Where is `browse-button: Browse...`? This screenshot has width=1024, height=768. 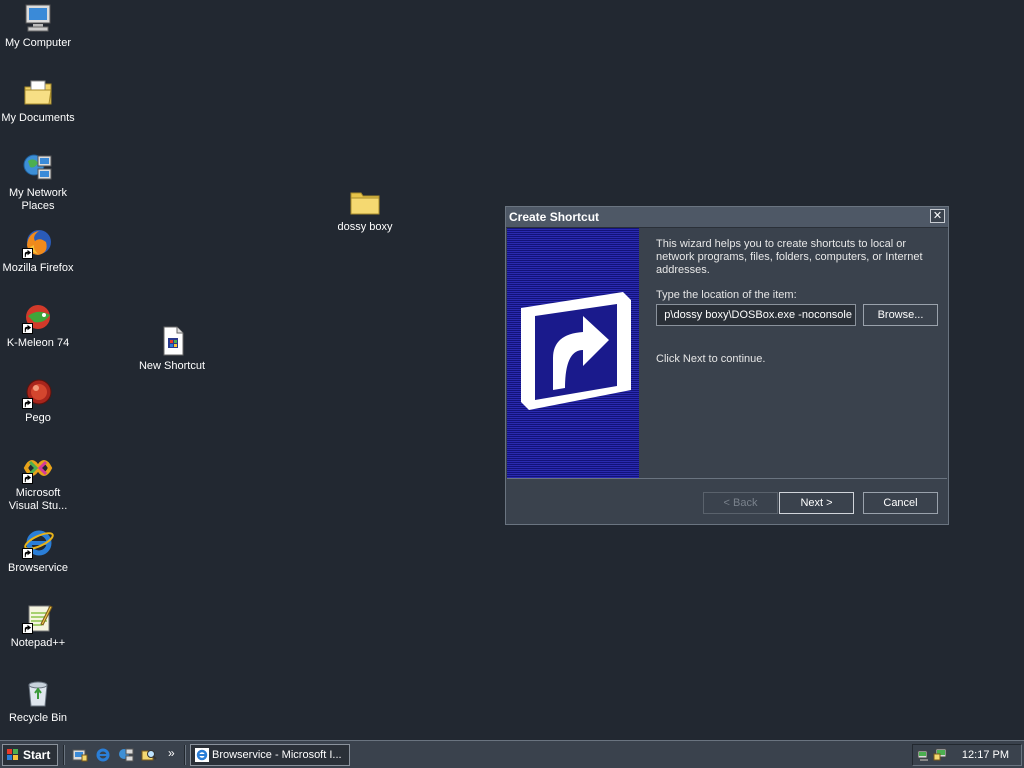 browse-button: Browse... is located at coordinates (900, 315).